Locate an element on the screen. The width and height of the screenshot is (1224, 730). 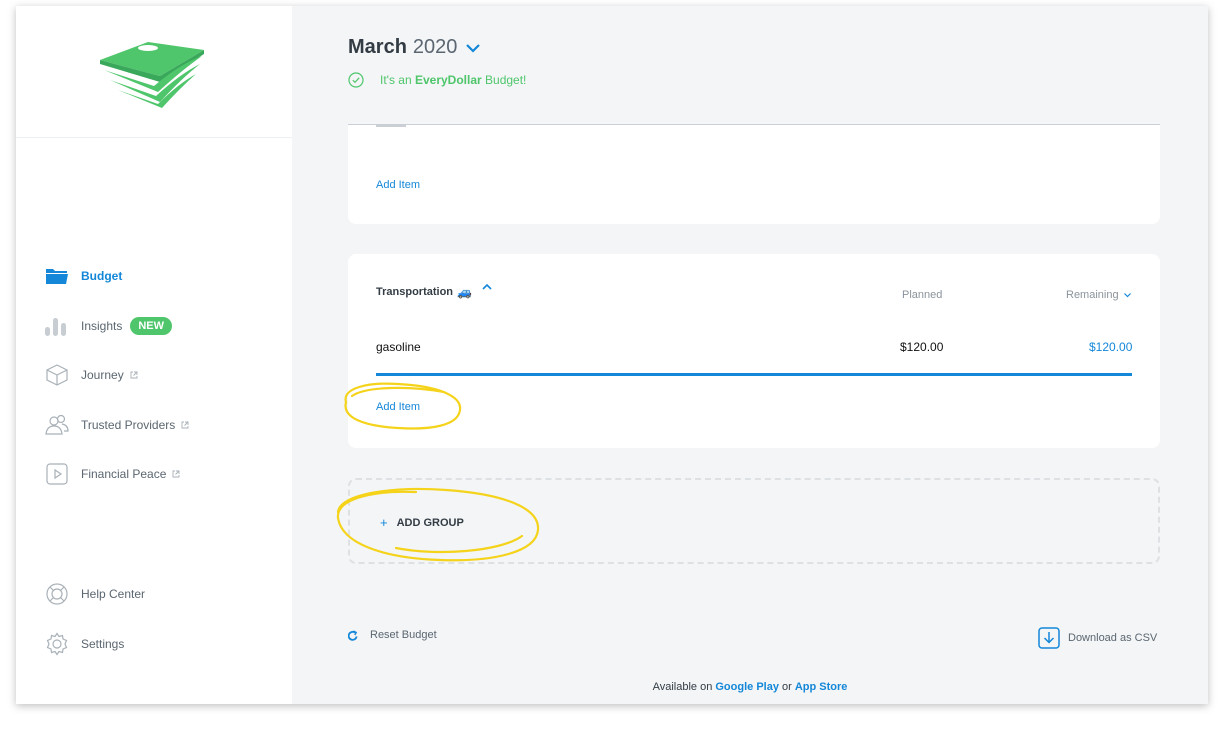
cropped-row-divider is located at coordinates (391, 126).